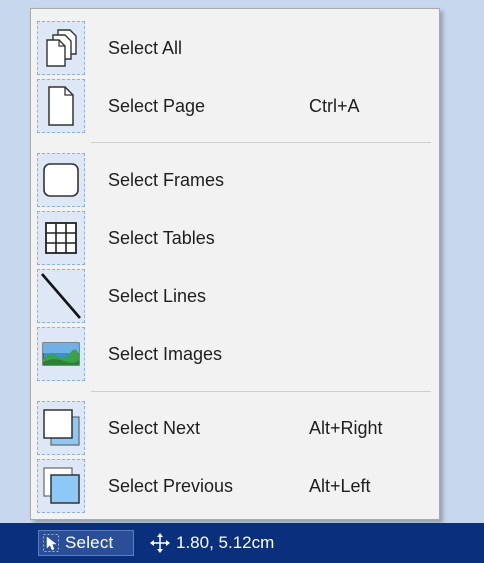  Describe the element at coordinates (235, 296) in the screenshot. I see `menu-item-select-lines: Select Lines` at that location.